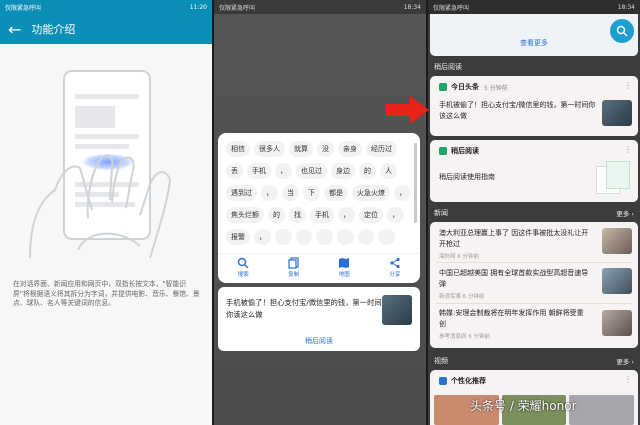 Image resolution: width=640 pixels, height=425 pixels. Describe the element at coordinates (290, 193) in the screenshot. I see `word-chip: 当` at that location.